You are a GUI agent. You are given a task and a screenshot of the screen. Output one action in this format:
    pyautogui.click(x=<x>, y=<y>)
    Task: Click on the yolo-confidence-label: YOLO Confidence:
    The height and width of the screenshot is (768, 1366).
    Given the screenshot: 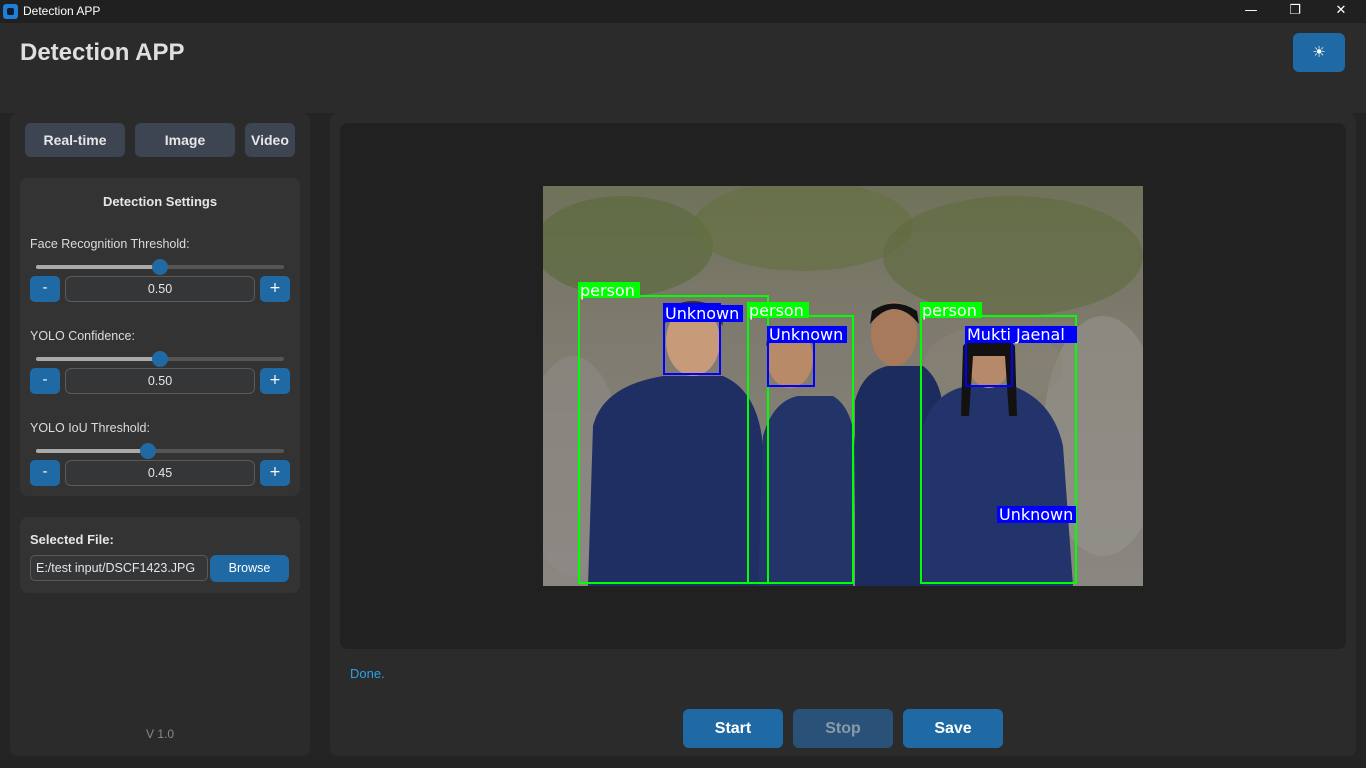 What is the action you would take?
    pyautogui.click(x=82, y=336)
    